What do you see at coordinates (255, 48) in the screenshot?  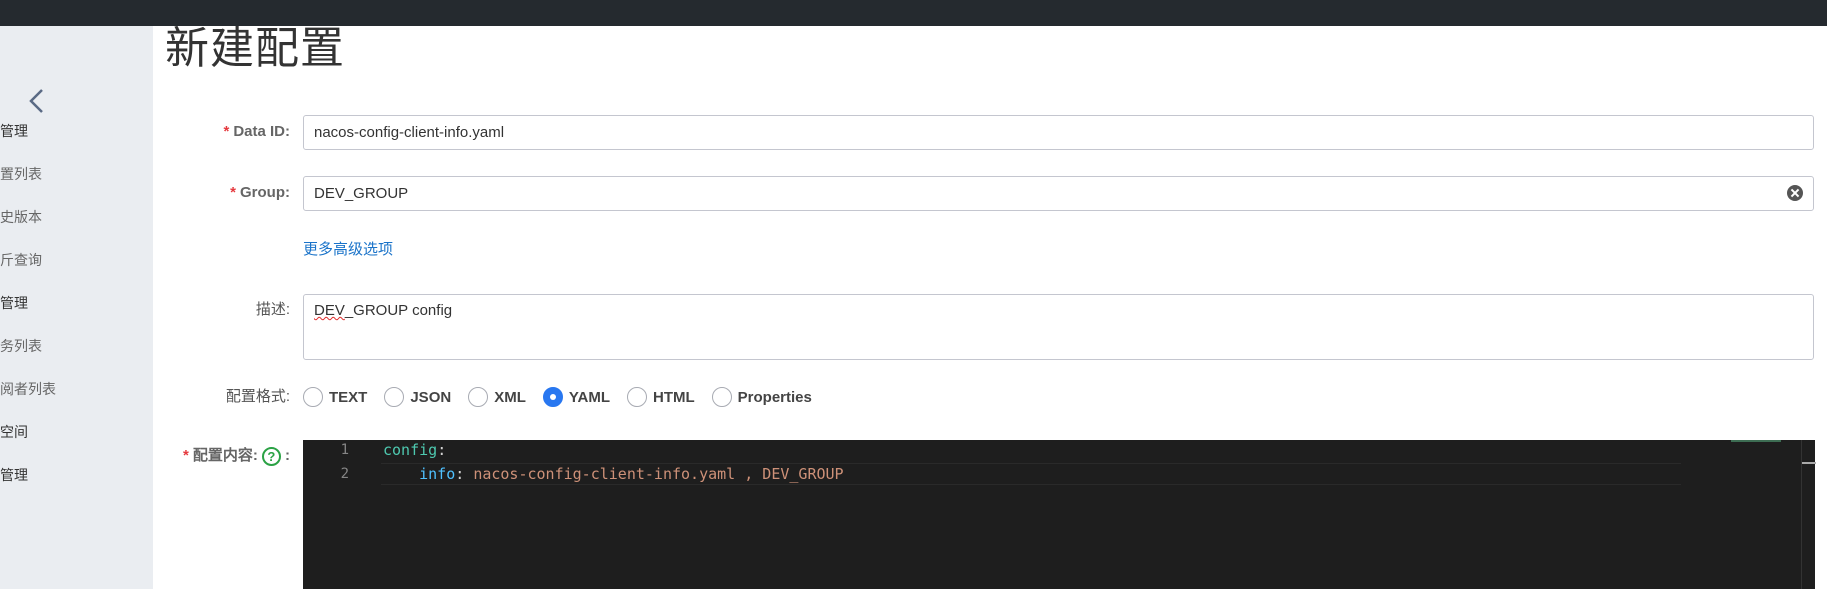 I see `page-title: 新建配置` at bounding box center [255, 48].